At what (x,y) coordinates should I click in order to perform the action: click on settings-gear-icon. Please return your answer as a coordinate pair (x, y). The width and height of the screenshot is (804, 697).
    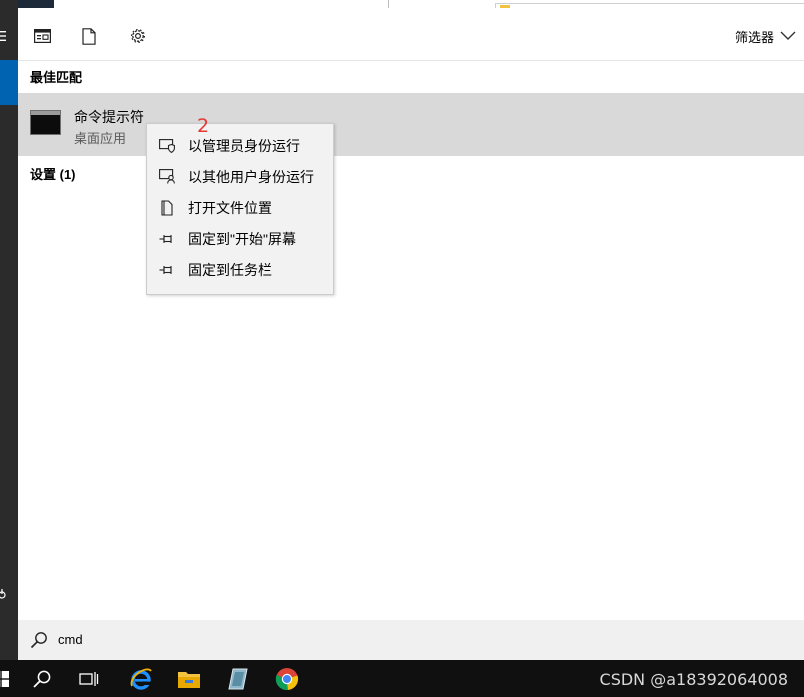
    Looking at the image, I should click on (138, 36).